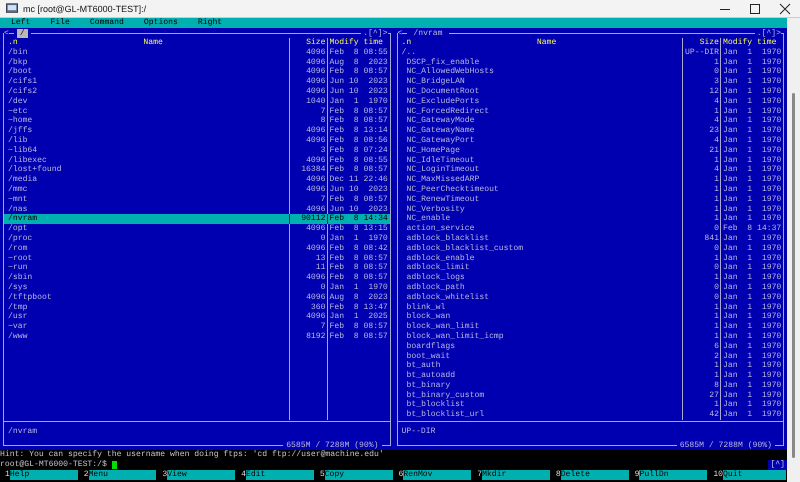  Describe the element at coordinates (590, 209) in the screenshot. I see `file-row: NC_Verbosity 1 Jan 1 1970` at that location.